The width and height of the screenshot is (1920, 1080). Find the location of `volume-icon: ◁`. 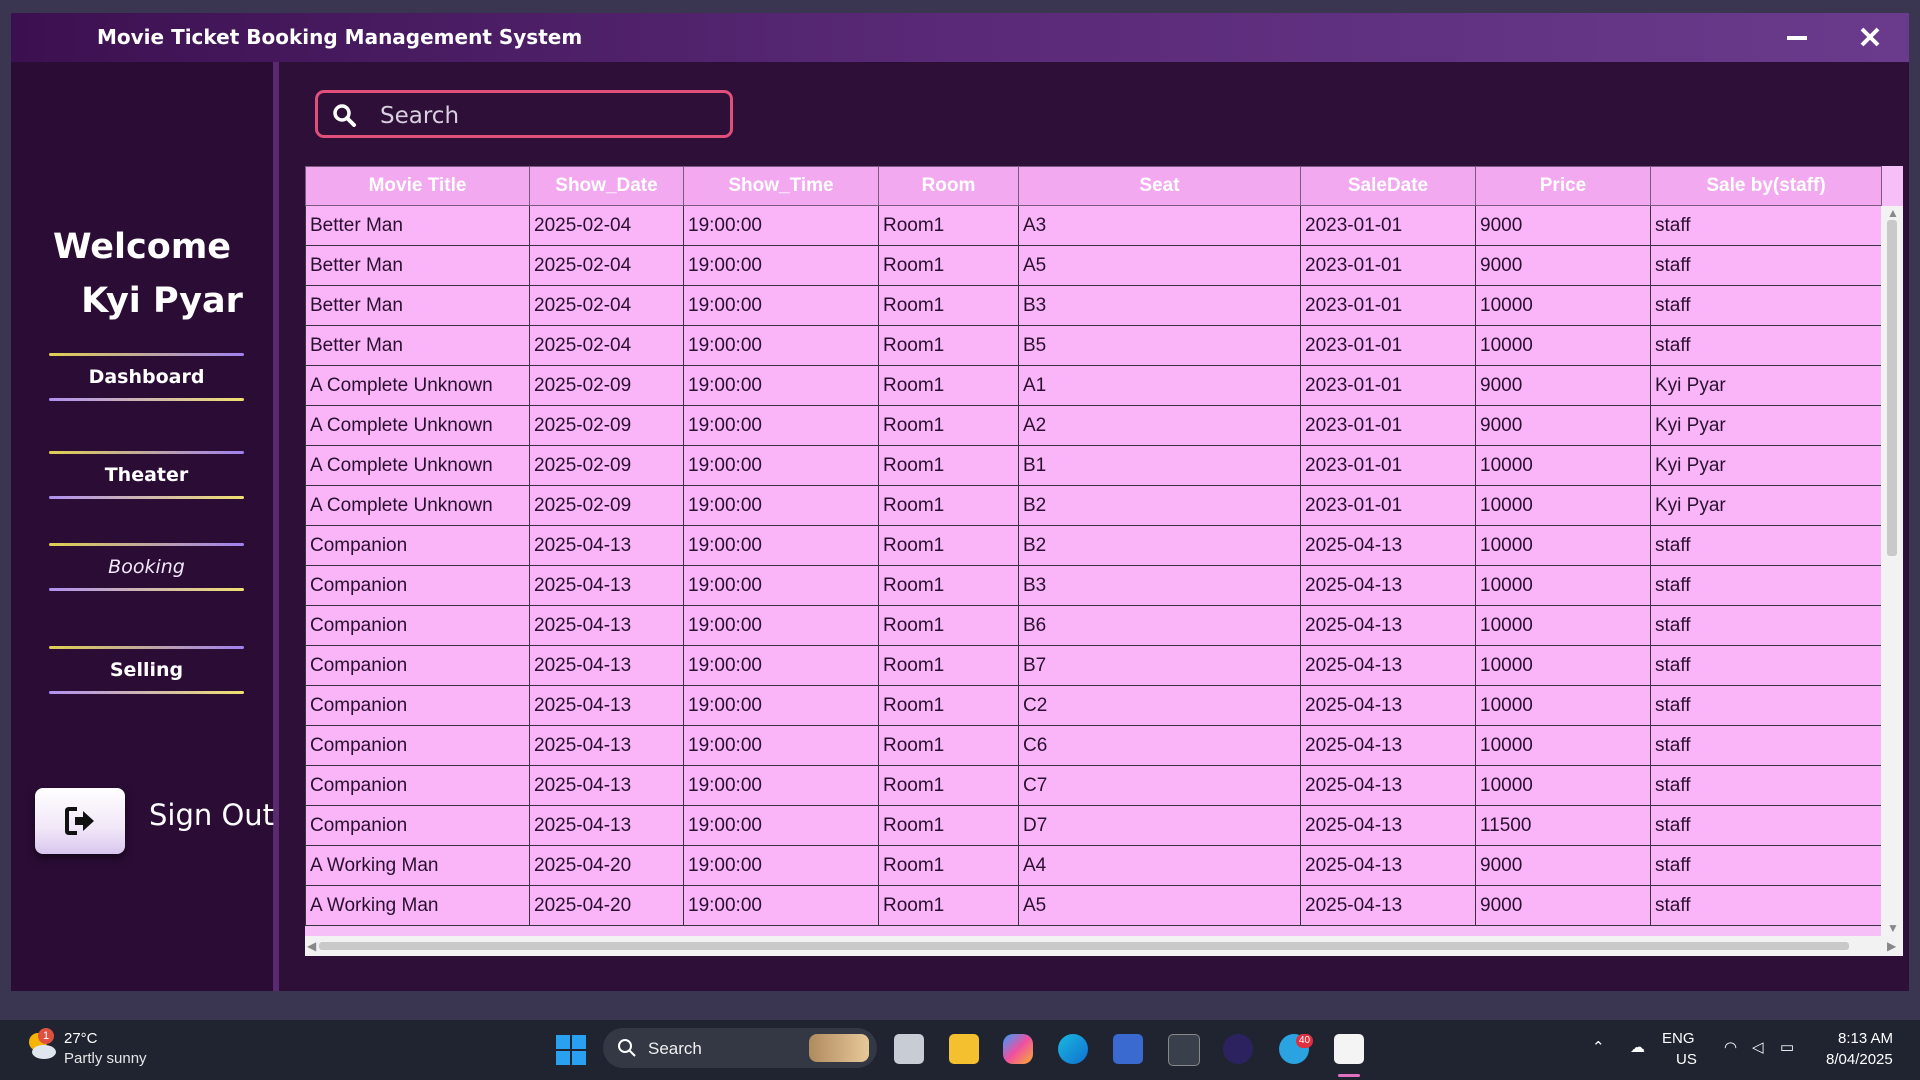

volume-icon: ◁ is located at coordinates (1758, 1047).